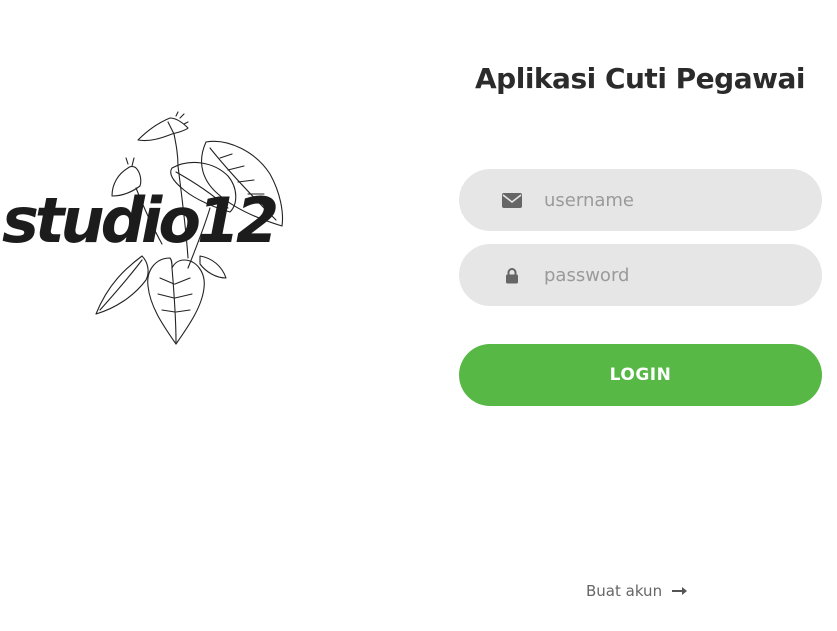  Describe the element at coordinates (624, 591) in the screenshot. I see `create-account-label: Buat akun` at that location.